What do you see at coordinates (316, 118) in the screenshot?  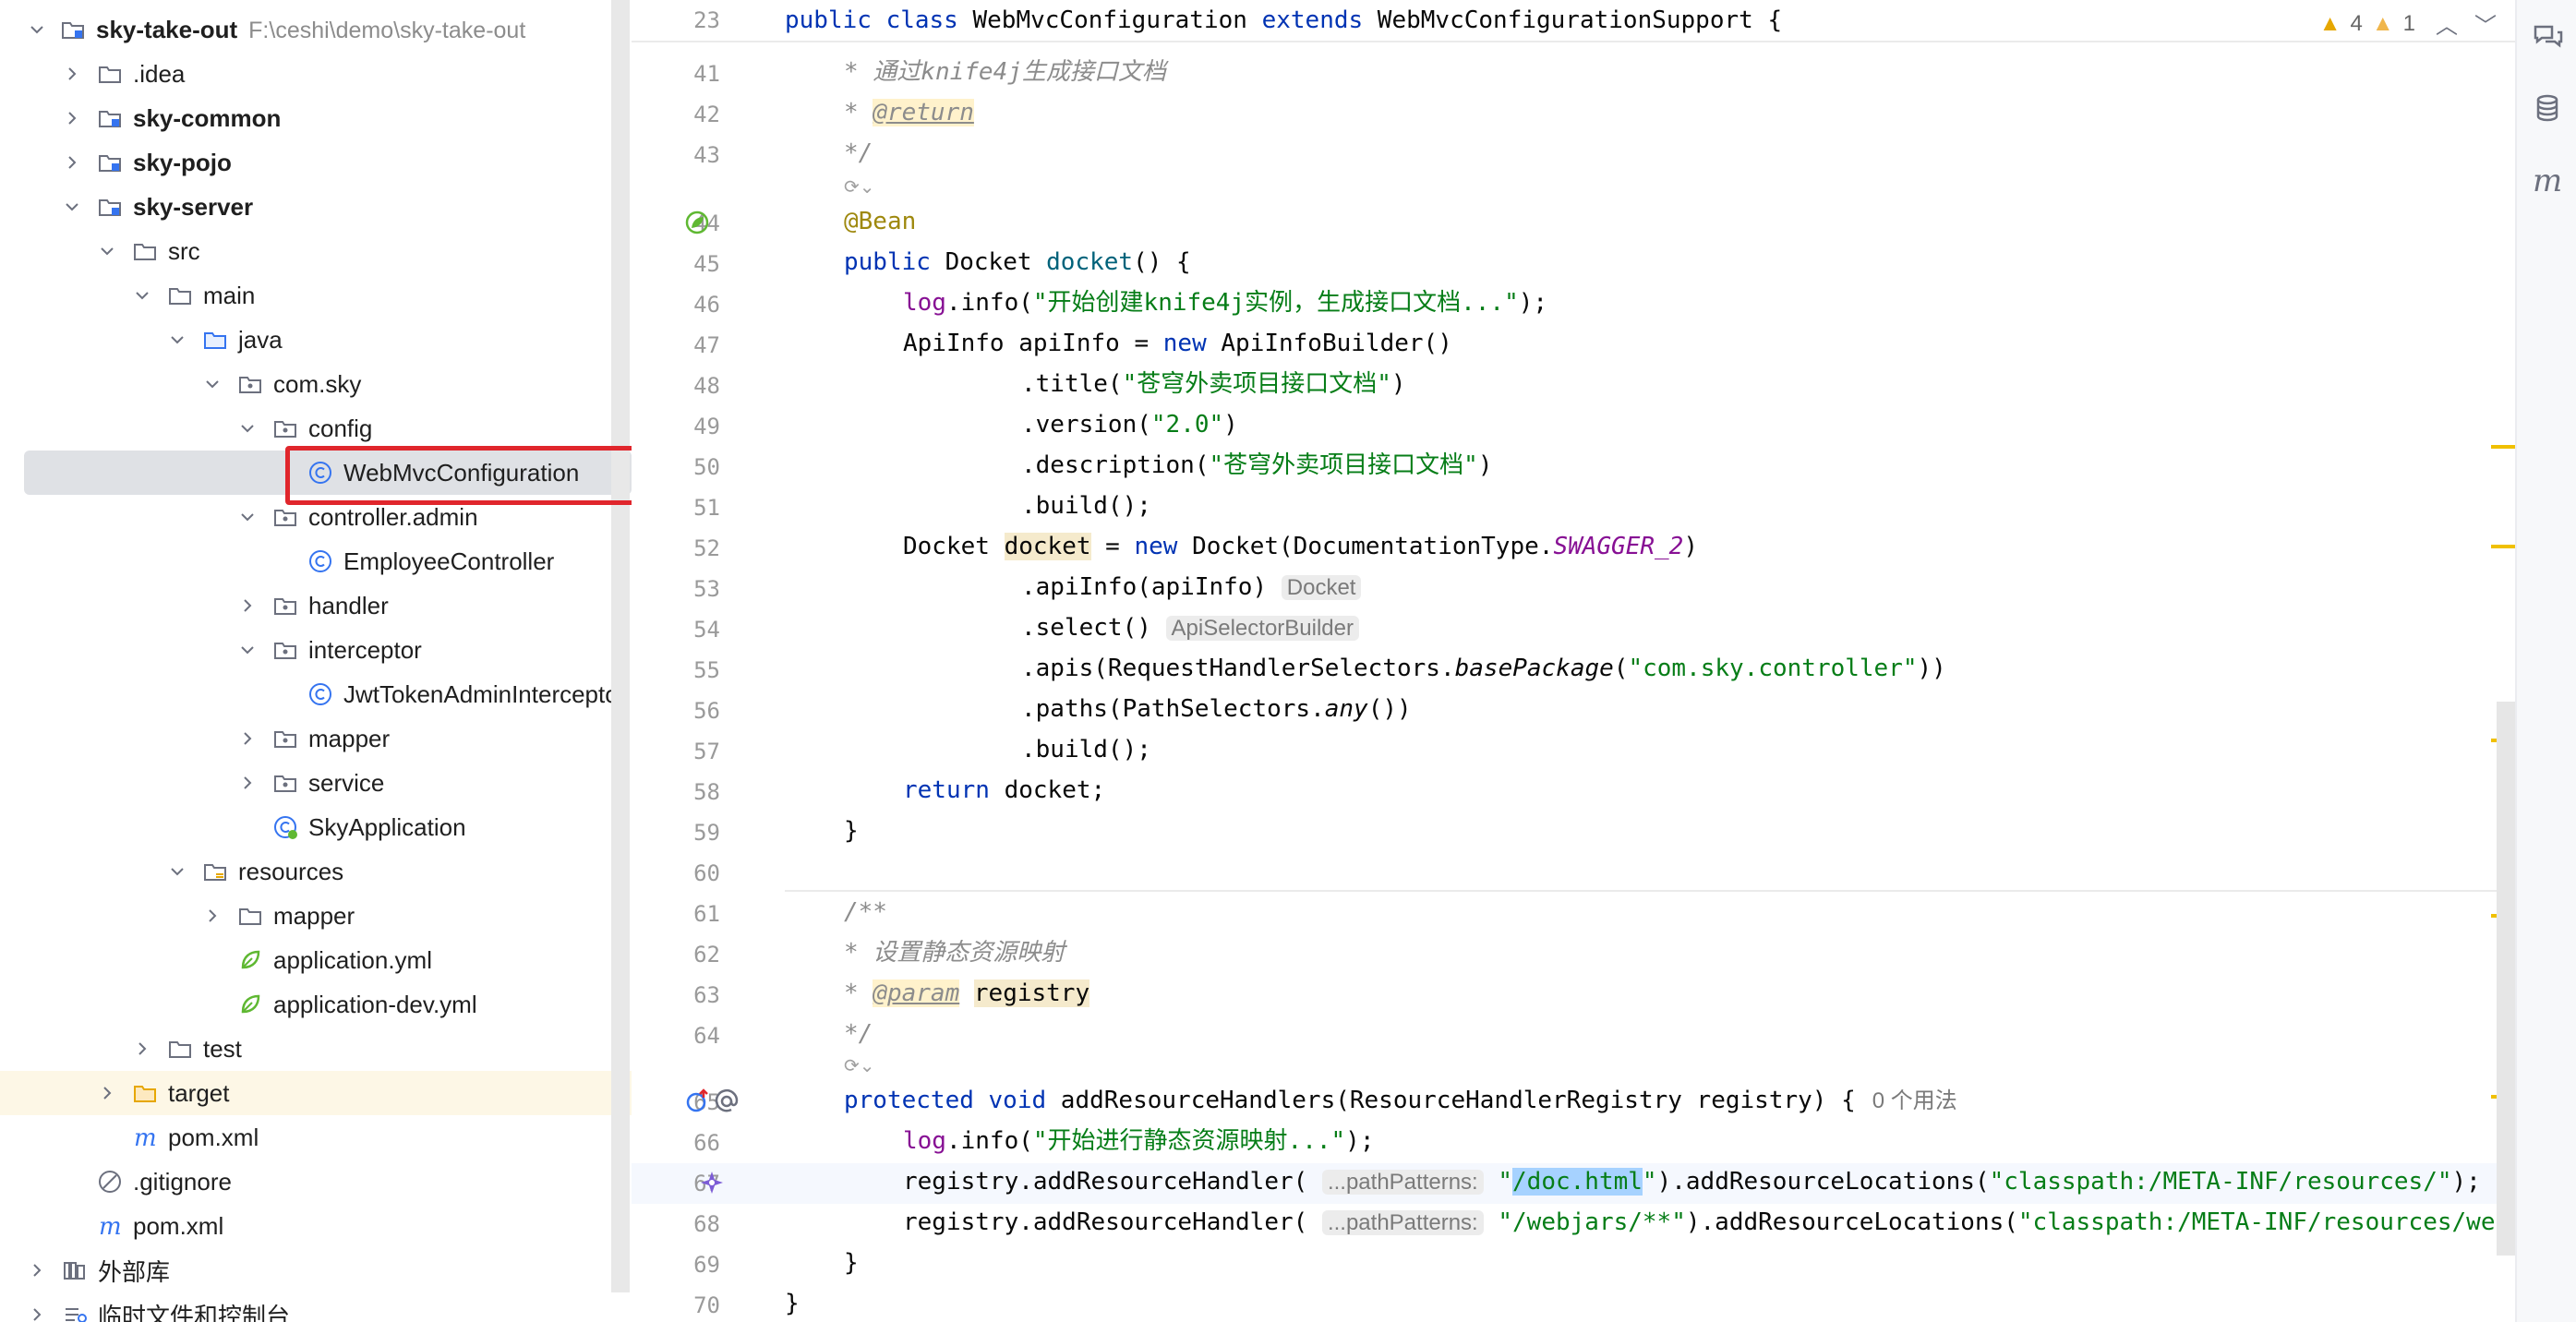 I see `tree-item-sky-common: sky-common` at bounding box center [316, 118].